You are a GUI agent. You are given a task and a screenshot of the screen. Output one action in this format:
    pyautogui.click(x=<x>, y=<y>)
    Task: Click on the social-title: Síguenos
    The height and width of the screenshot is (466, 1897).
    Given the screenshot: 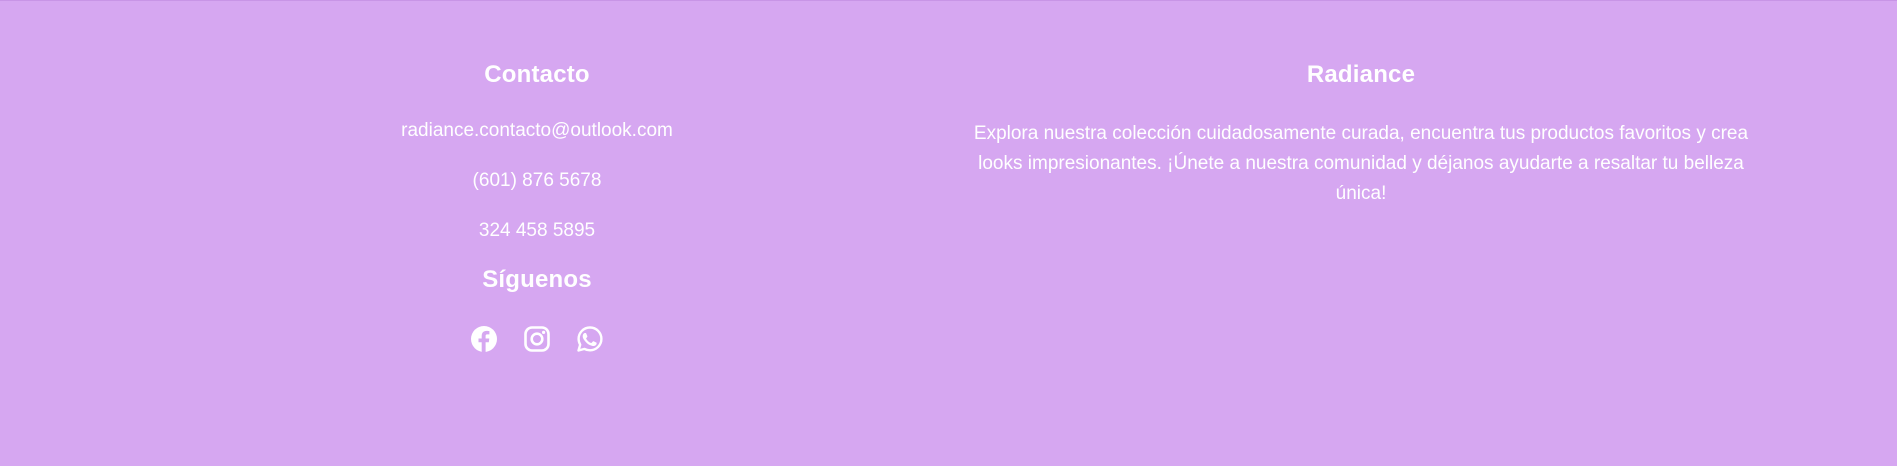 What is the action you would take?
    pyautogui.click(x=537, y=279)
    